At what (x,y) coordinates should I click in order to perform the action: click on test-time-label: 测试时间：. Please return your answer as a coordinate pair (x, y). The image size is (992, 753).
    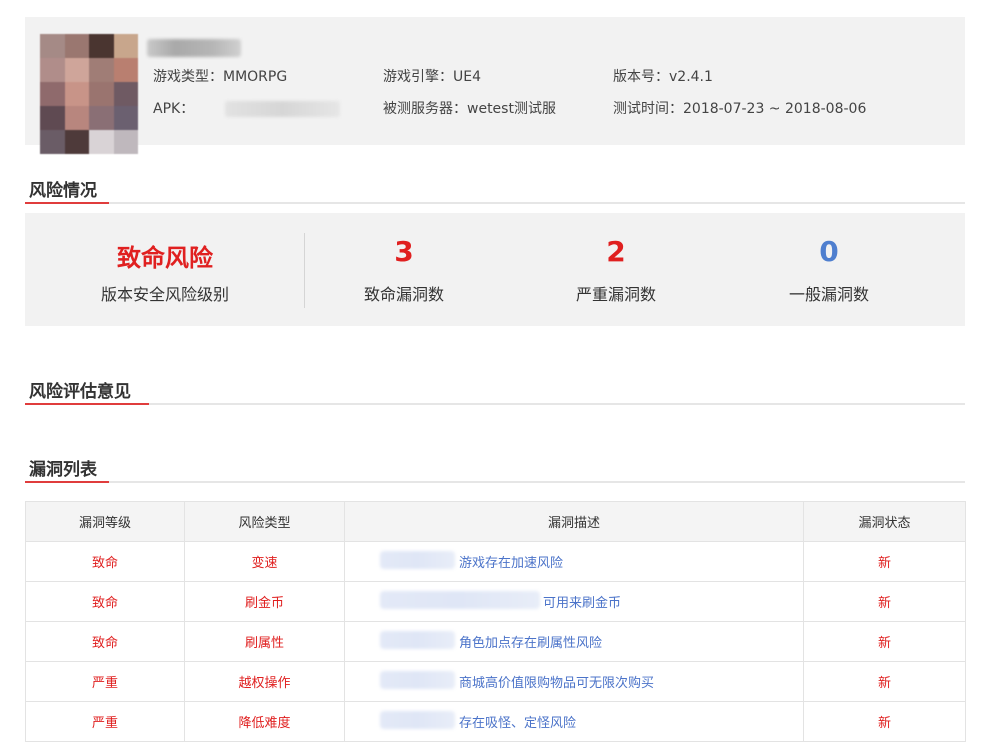
    Looking at the image, I should click on (648, 109).